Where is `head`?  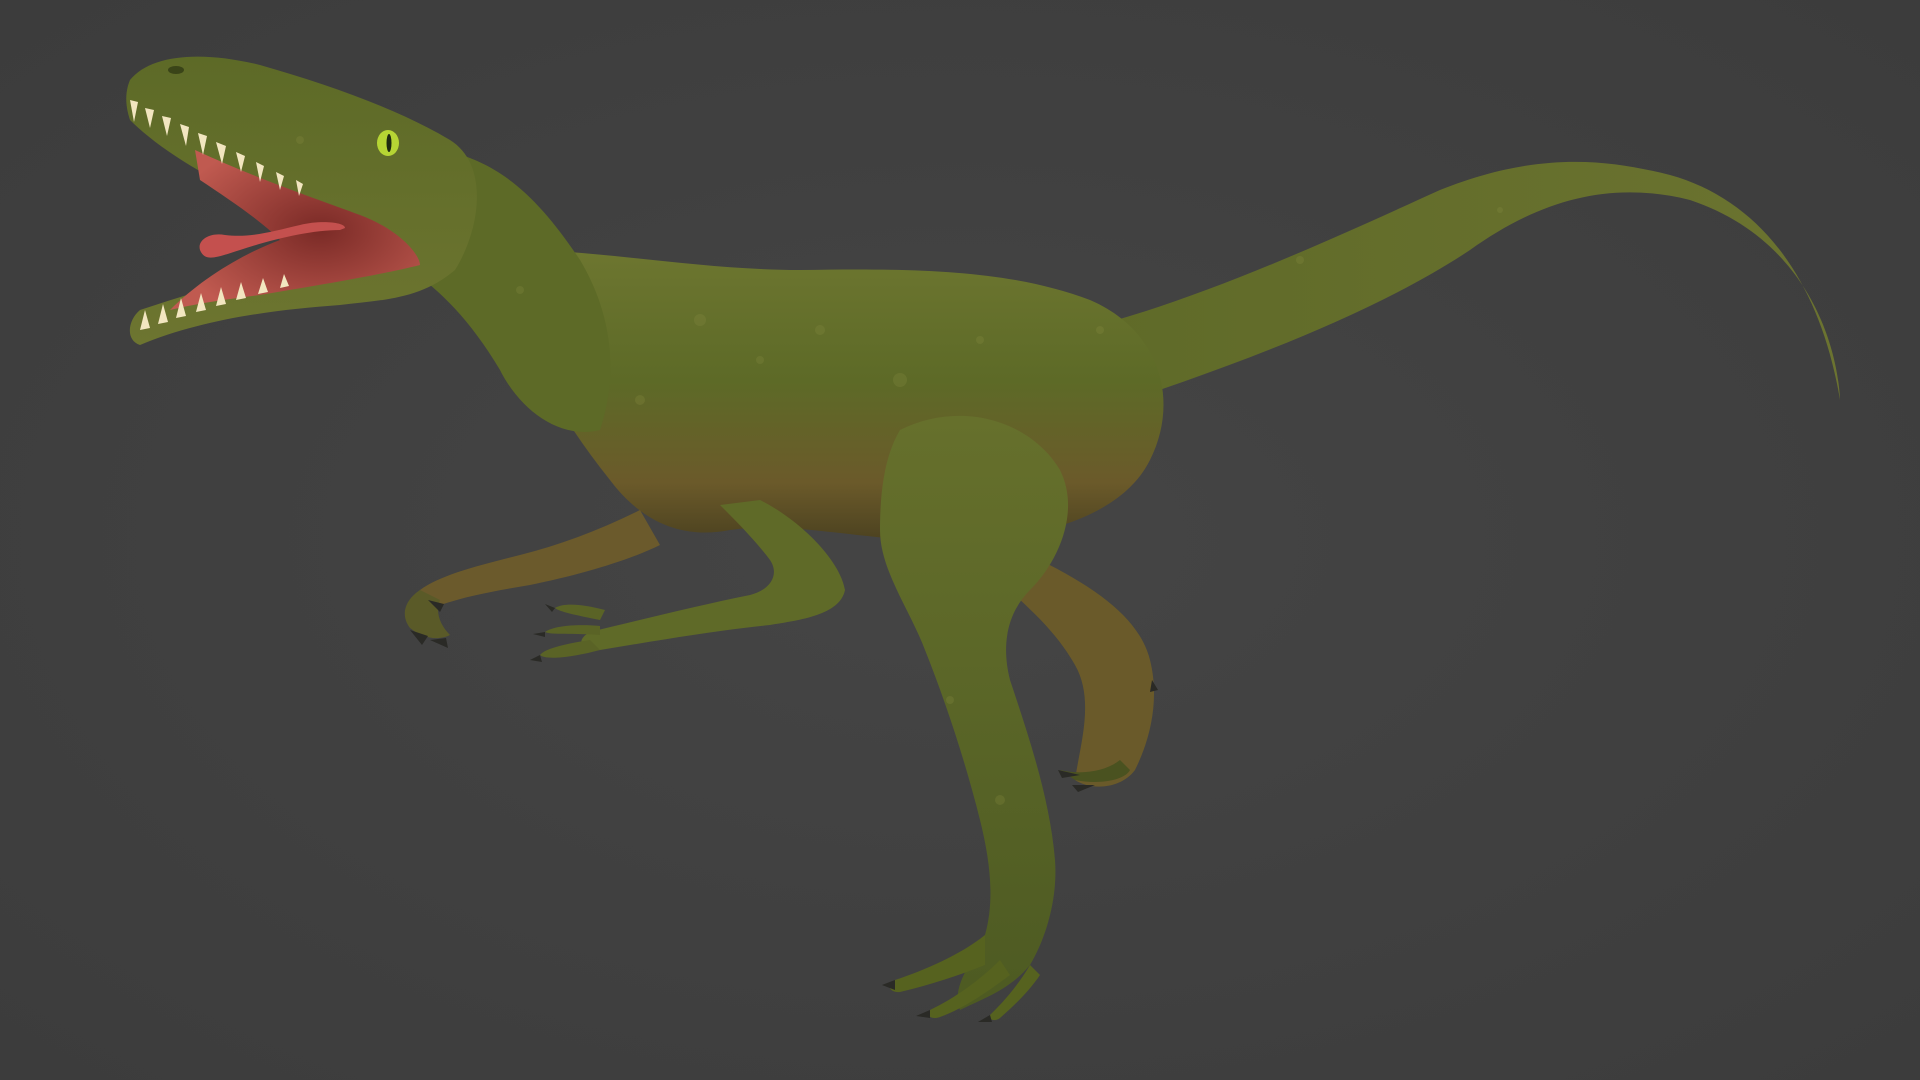 head is located at coordinates (301, 200).